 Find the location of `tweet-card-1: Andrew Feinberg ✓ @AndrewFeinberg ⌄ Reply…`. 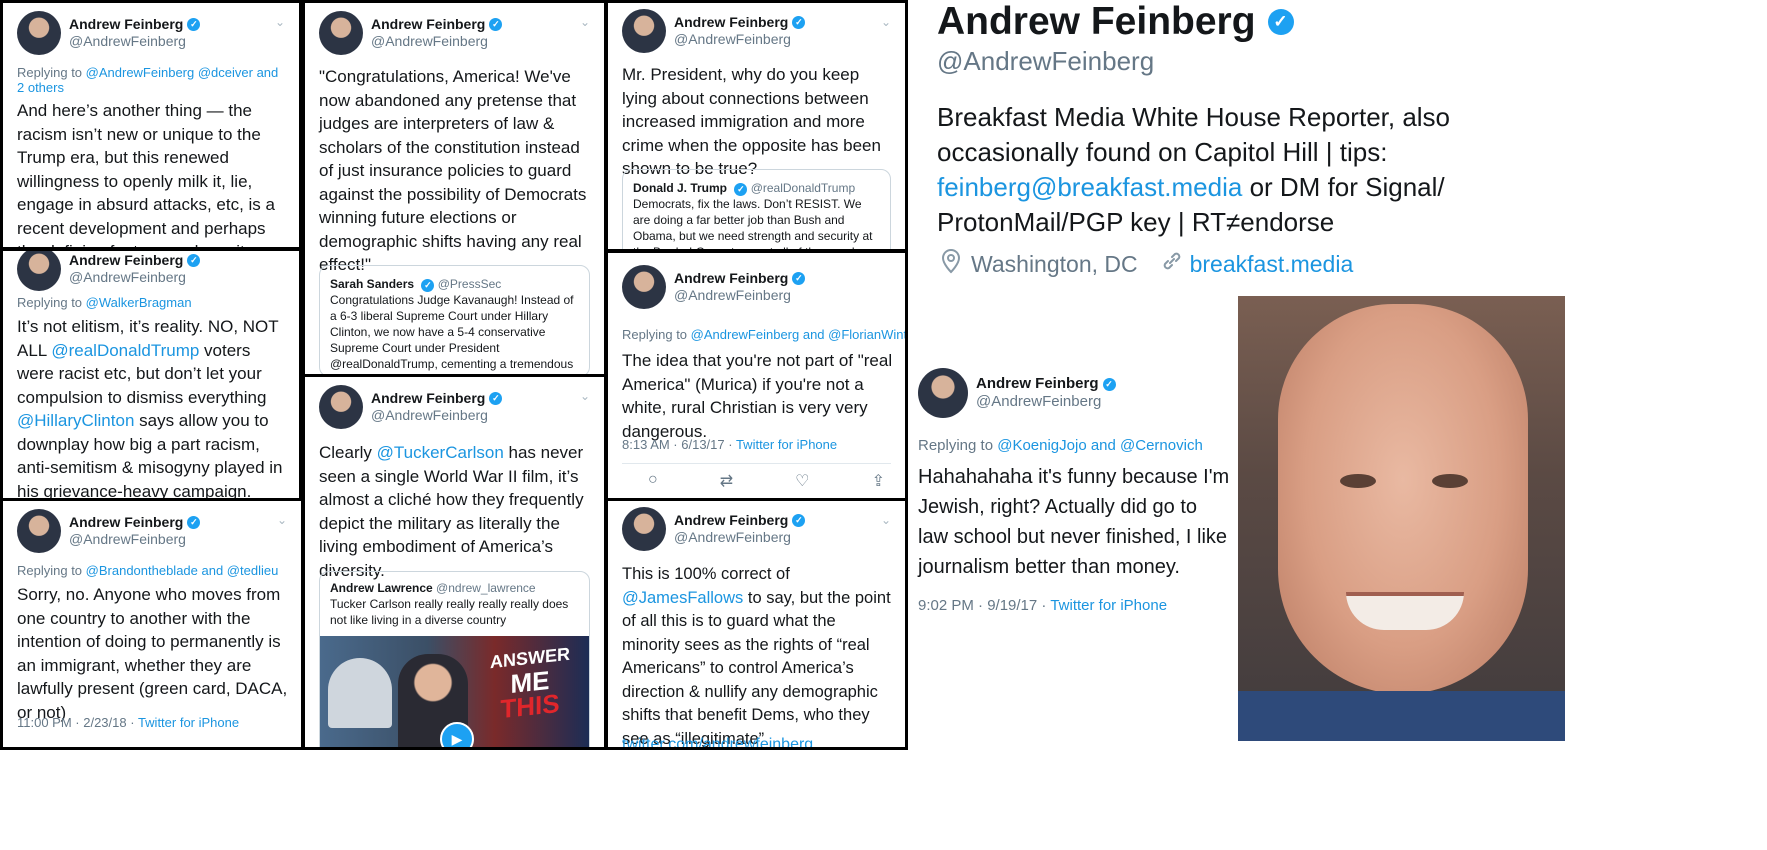

tweet-card-1: Andrew Feinberg ✓ @AndrewFeinberg ⌄ Reply… is located at coordinates (151, 125).